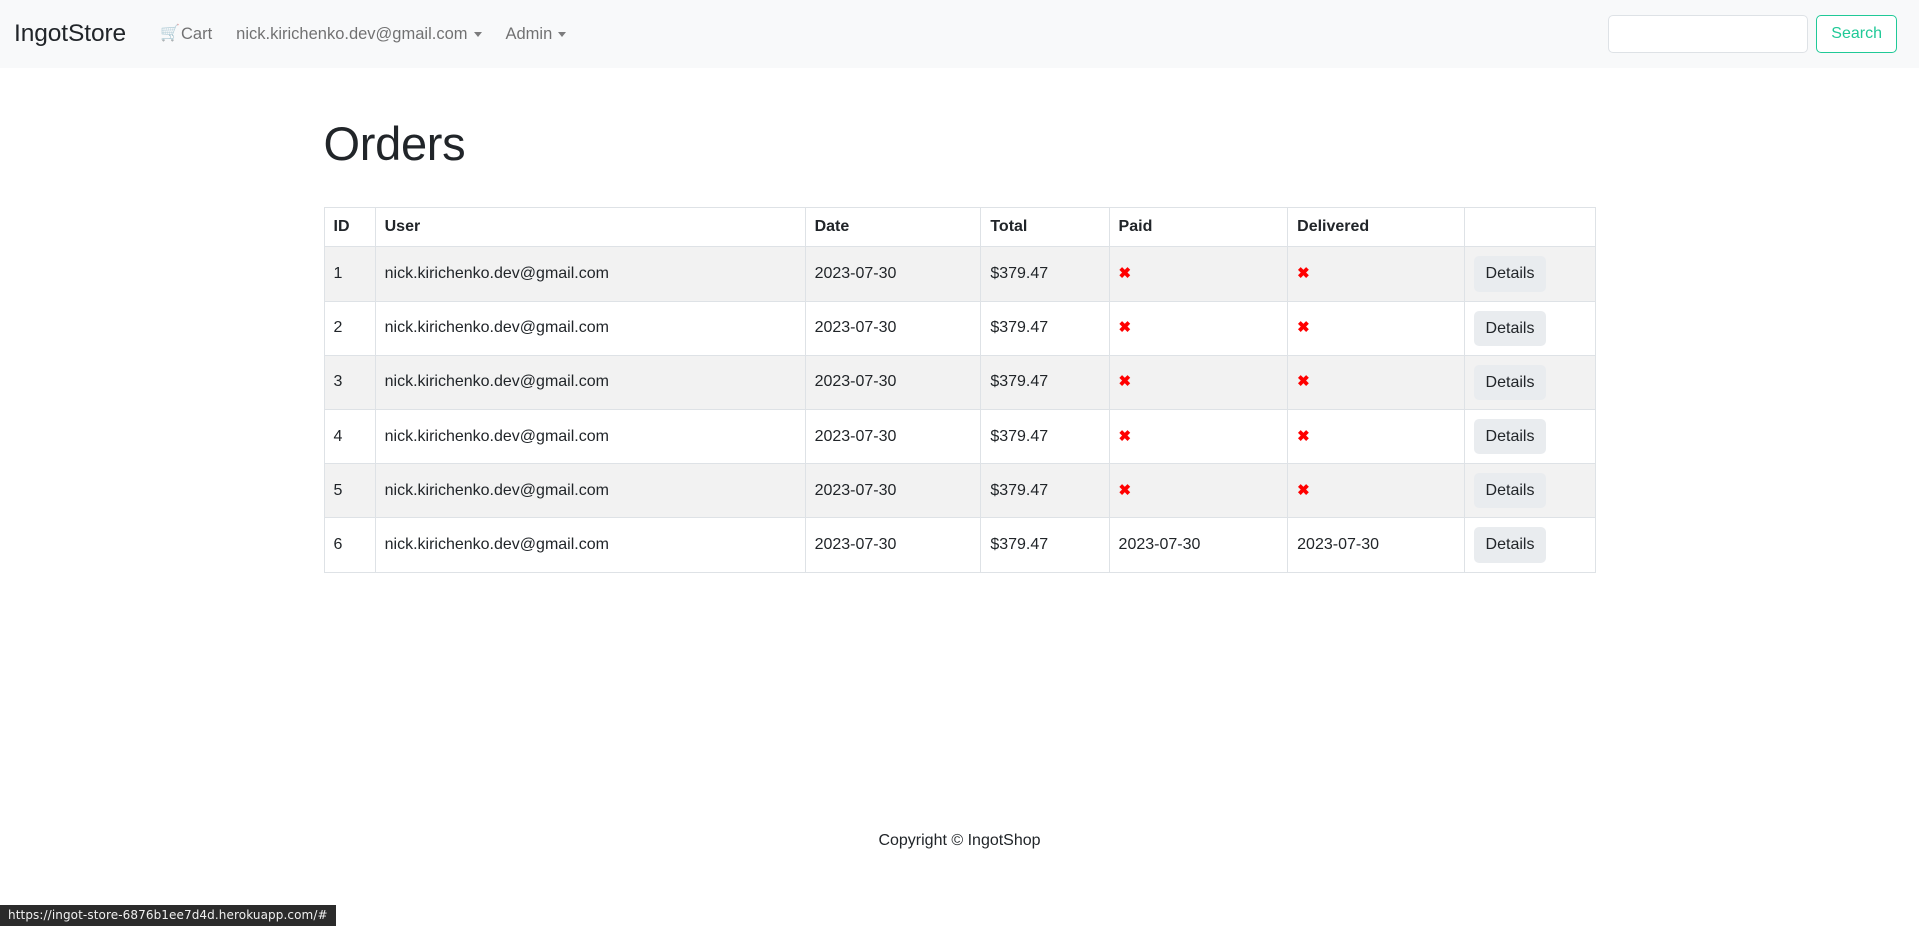 This screenshot has width=1919, height=926. What do you see at coordinates (394, 143) in the screenshot?
I see `page-title: Orders` at bounding box center [394, 143].